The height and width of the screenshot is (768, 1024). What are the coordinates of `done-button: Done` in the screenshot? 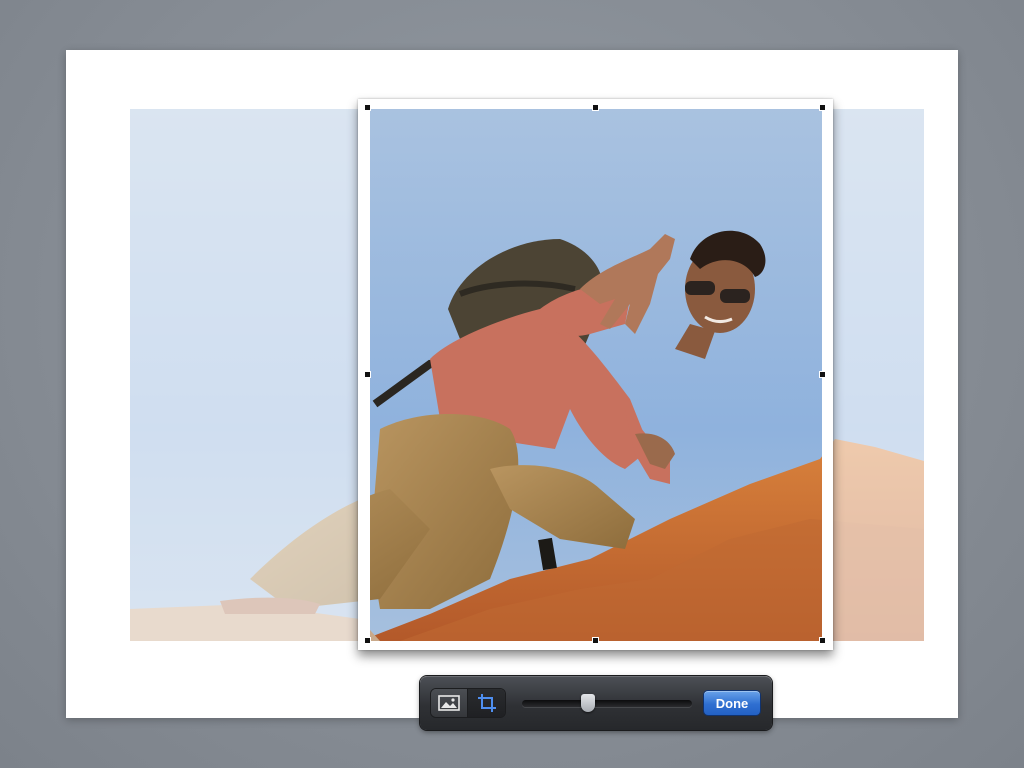 It's located at (732, 703).